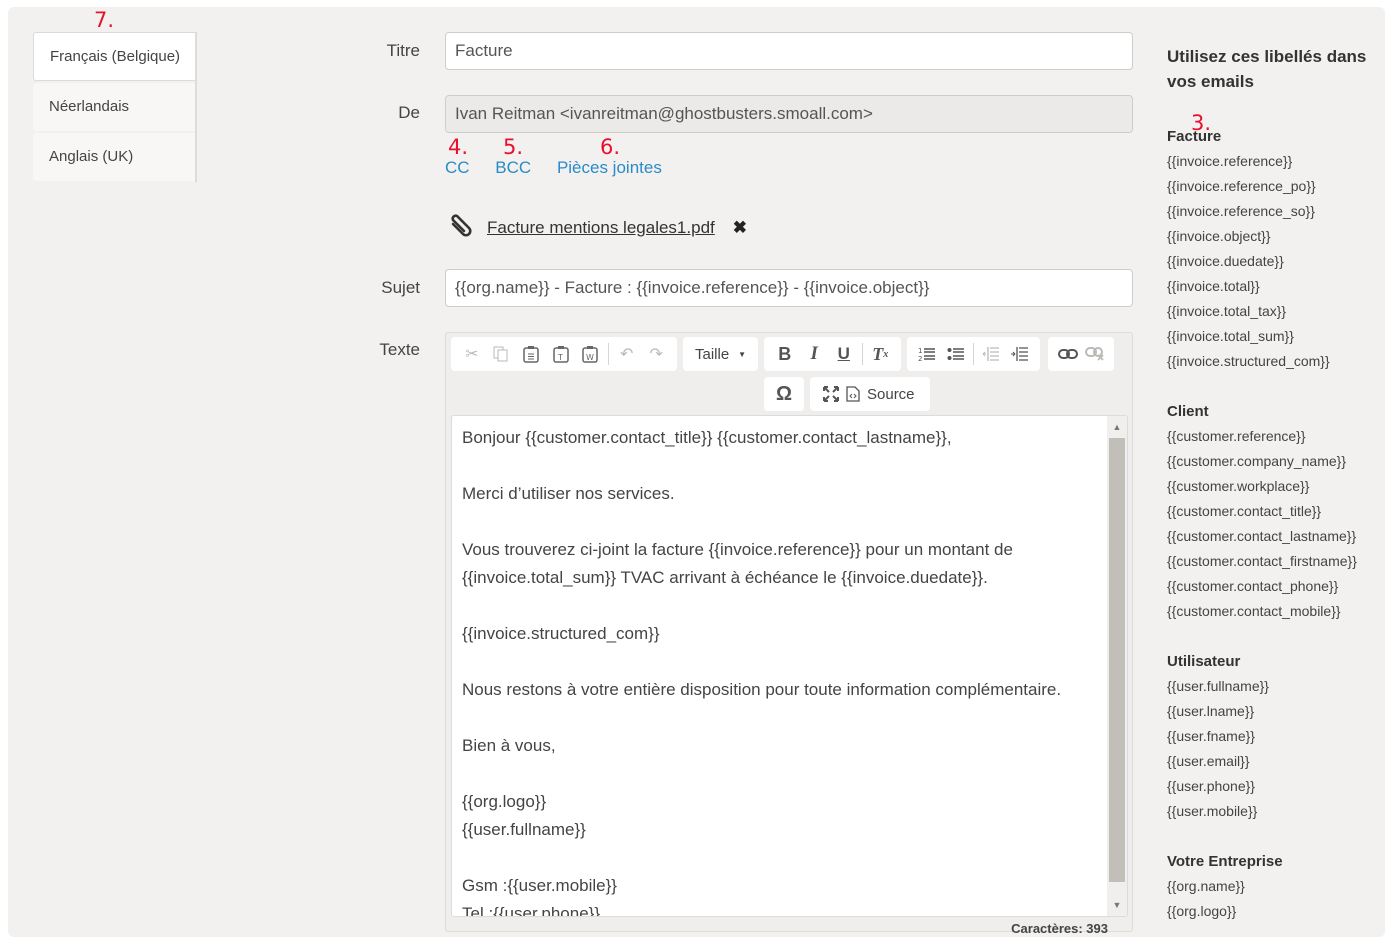  I want to click on placeholder-tag: {{org.logo}}, so click(1272, 911).